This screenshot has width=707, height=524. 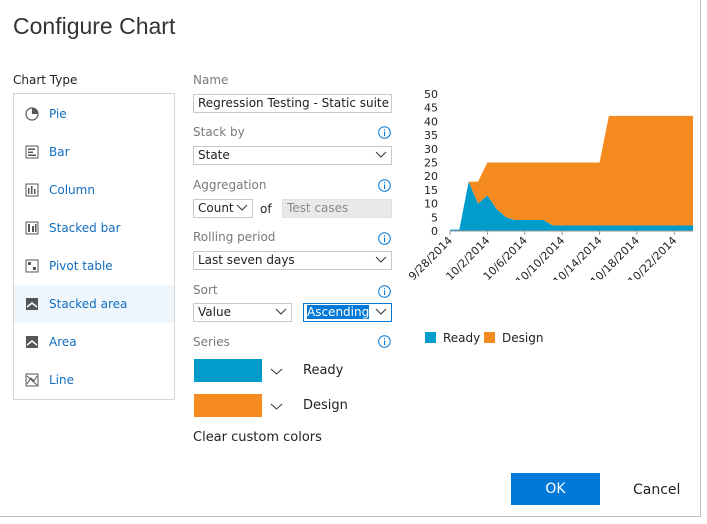 I want to click on stacked-bar-icon, so click(x=32, y=228).